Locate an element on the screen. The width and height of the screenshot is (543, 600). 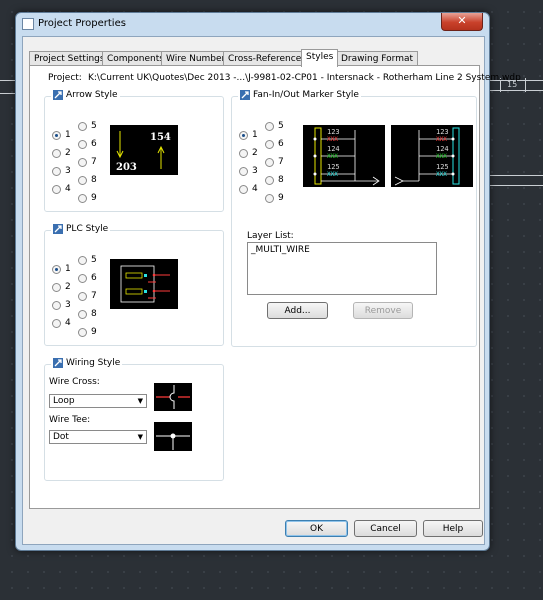
arrow-style-radio-8: 8 is located at coordinates (87, 180).